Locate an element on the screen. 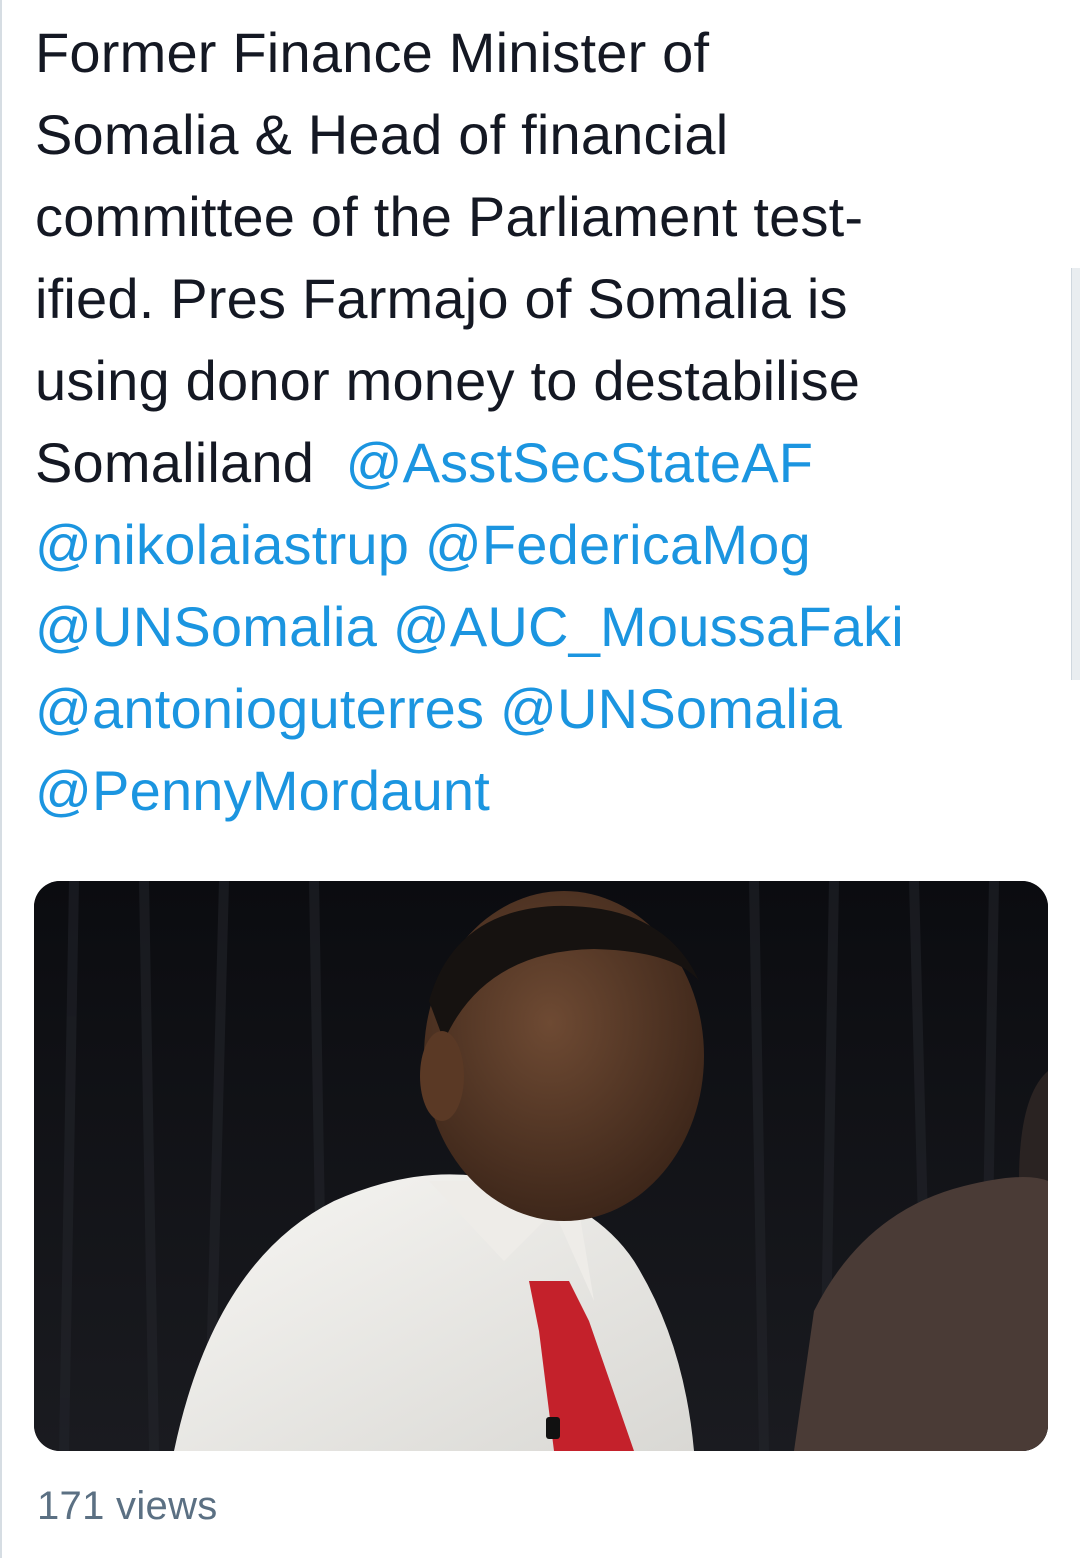 The image size is (1080, 1558). tweet-line: ified. Pres Farmajo of Somalia is is located at coordinates (540, 299).